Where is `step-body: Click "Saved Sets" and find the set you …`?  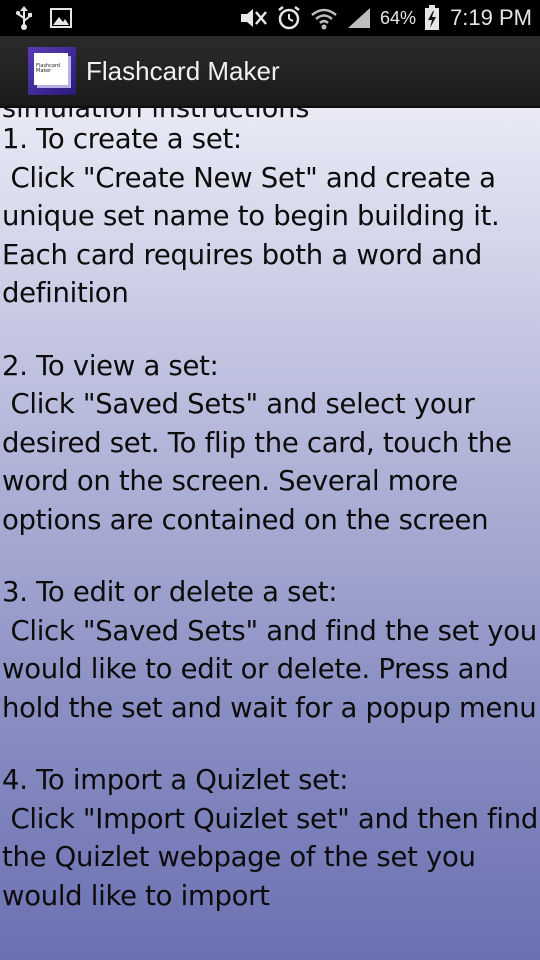 step-body: Click "Saved Sets" and find the set you … is located at coordinates (269, 669).